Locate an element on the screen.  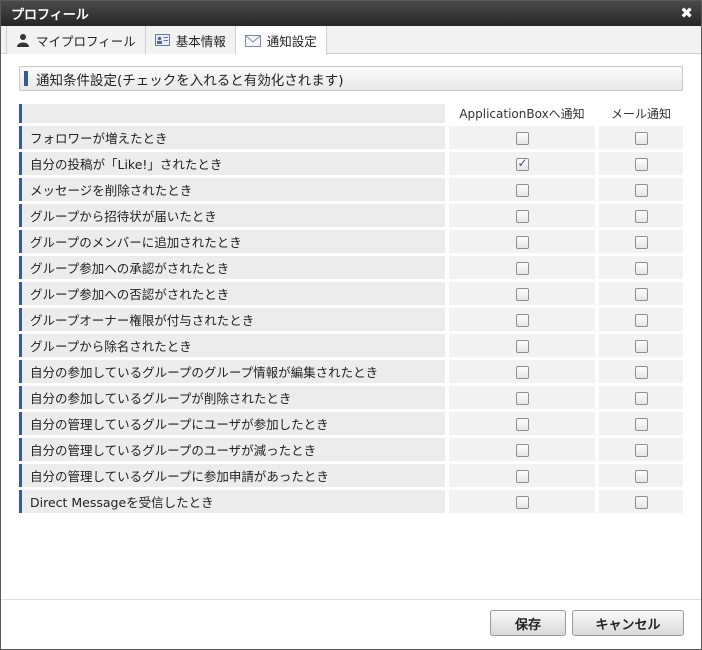
table-row: グループから招待状が届いたとき is located at coordinates (351, 215).